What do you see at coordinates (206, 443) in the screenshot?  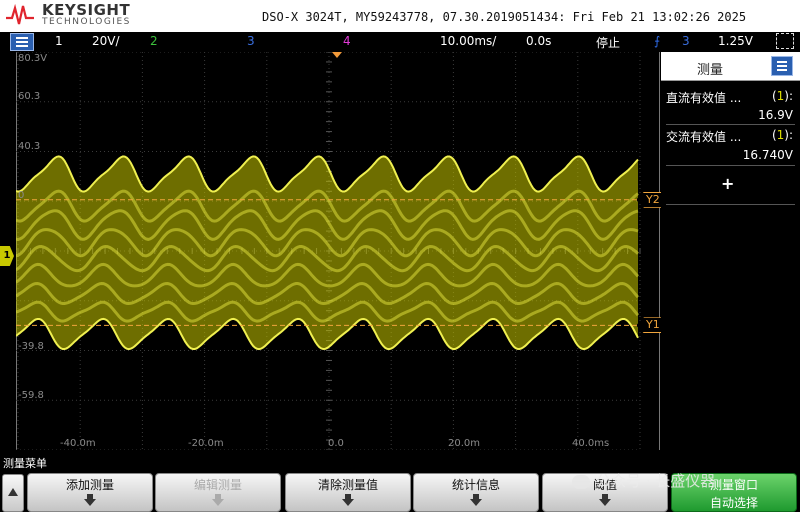 I see `x-tick-label: -20.0m` at bounding box center [206, 443].